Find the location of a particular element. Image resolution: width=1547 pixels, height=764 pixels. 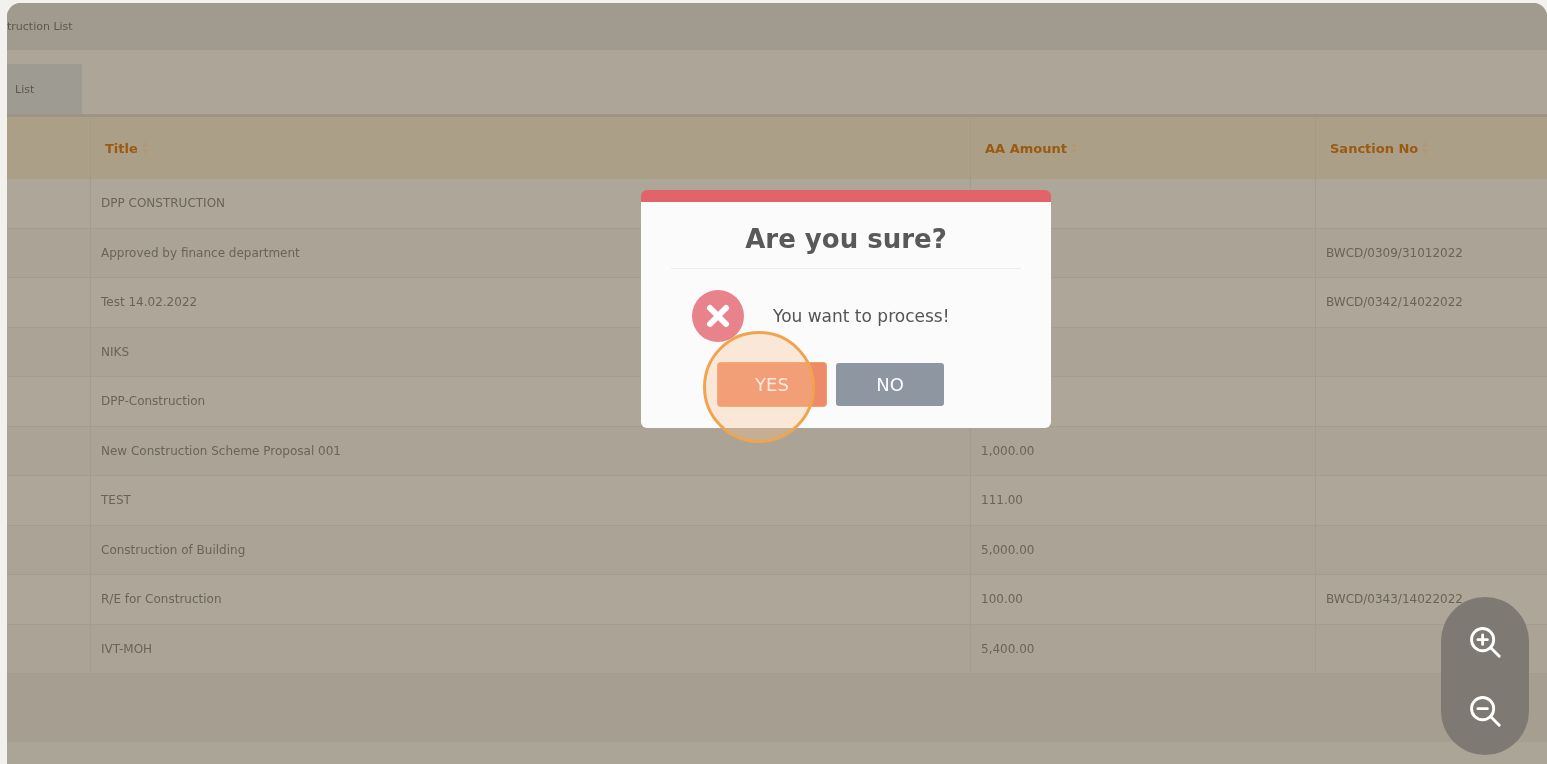

column-header: AA Amount is located at coordinates (1026, 148).